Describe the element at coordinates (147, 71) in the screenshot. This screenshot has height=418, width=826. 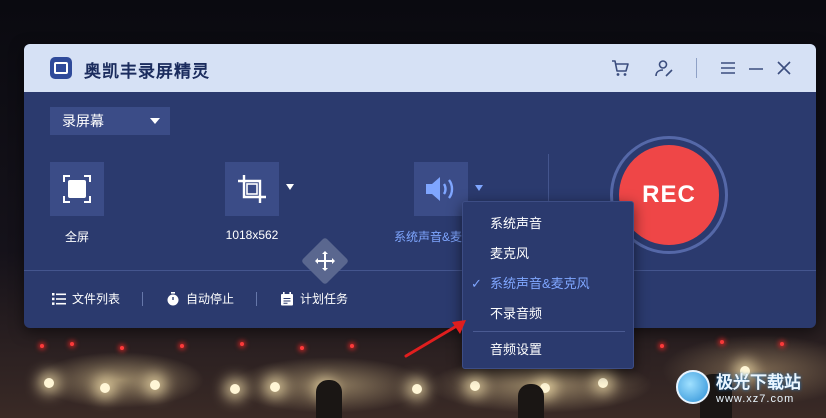
I see `app-title: 奥凯丰录屏精灵` at that location.